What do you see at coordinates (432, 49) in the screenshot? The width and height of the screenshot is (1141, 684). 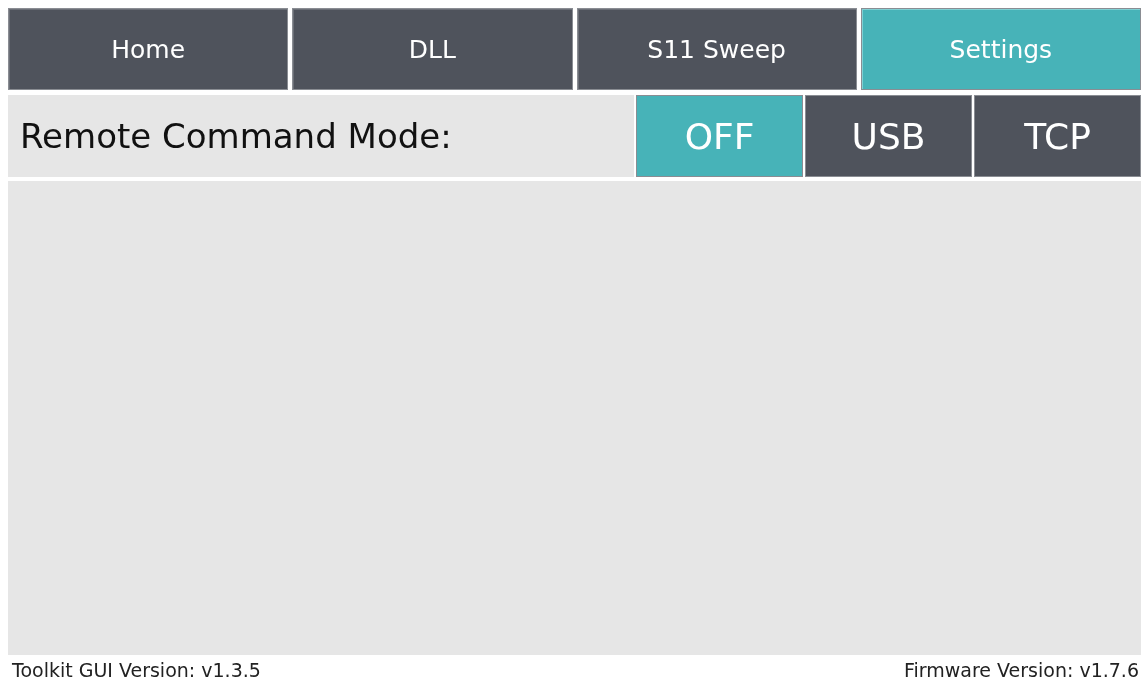 I see `tab: DLL` at bounding box center [432, 49].